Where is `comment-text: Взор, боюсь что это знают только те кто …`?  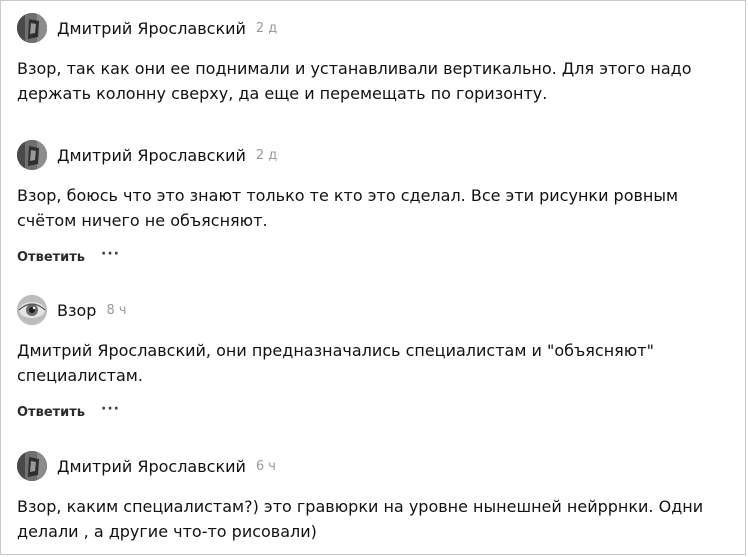
comment-text: Взор, боюсь что это знают только те кто … is located at coordinates (348, 208).